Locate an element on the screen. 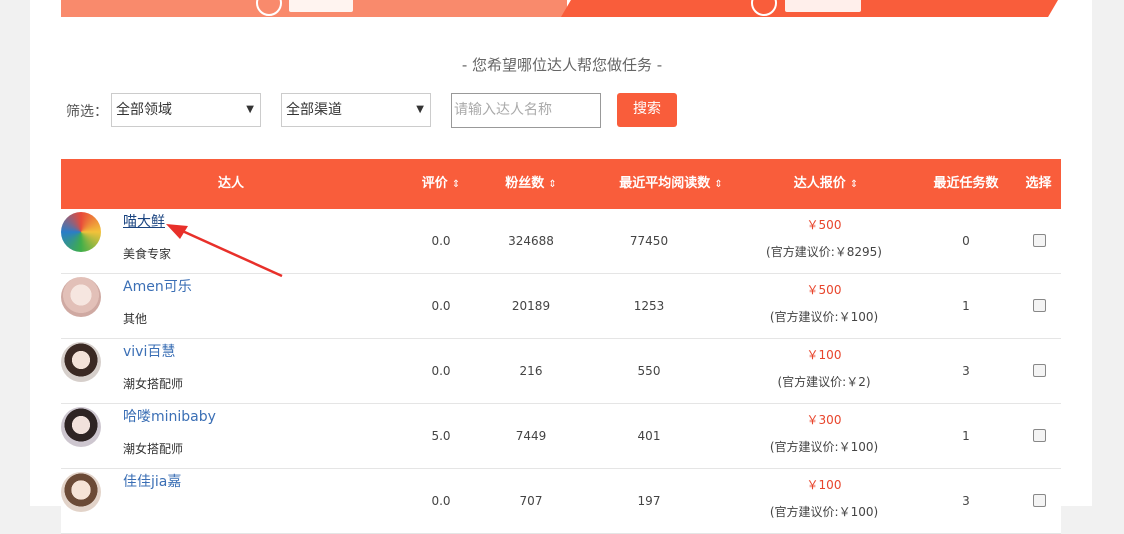 This screenshot has height=534, width=1124. step-one is located at coordinates (314, 8).